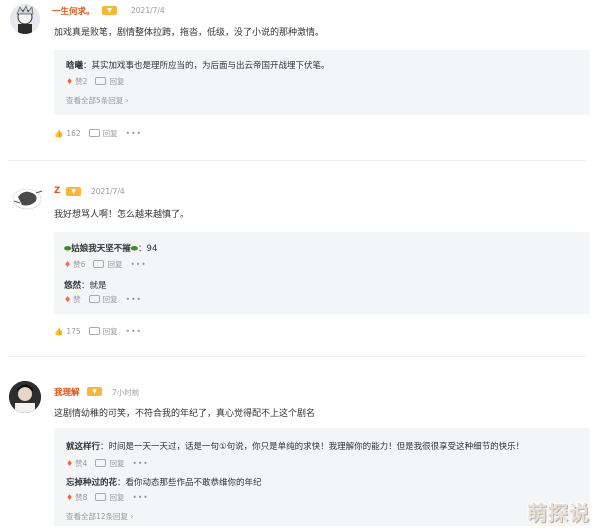  I want to click on username: 我理解, so click(67, 392).